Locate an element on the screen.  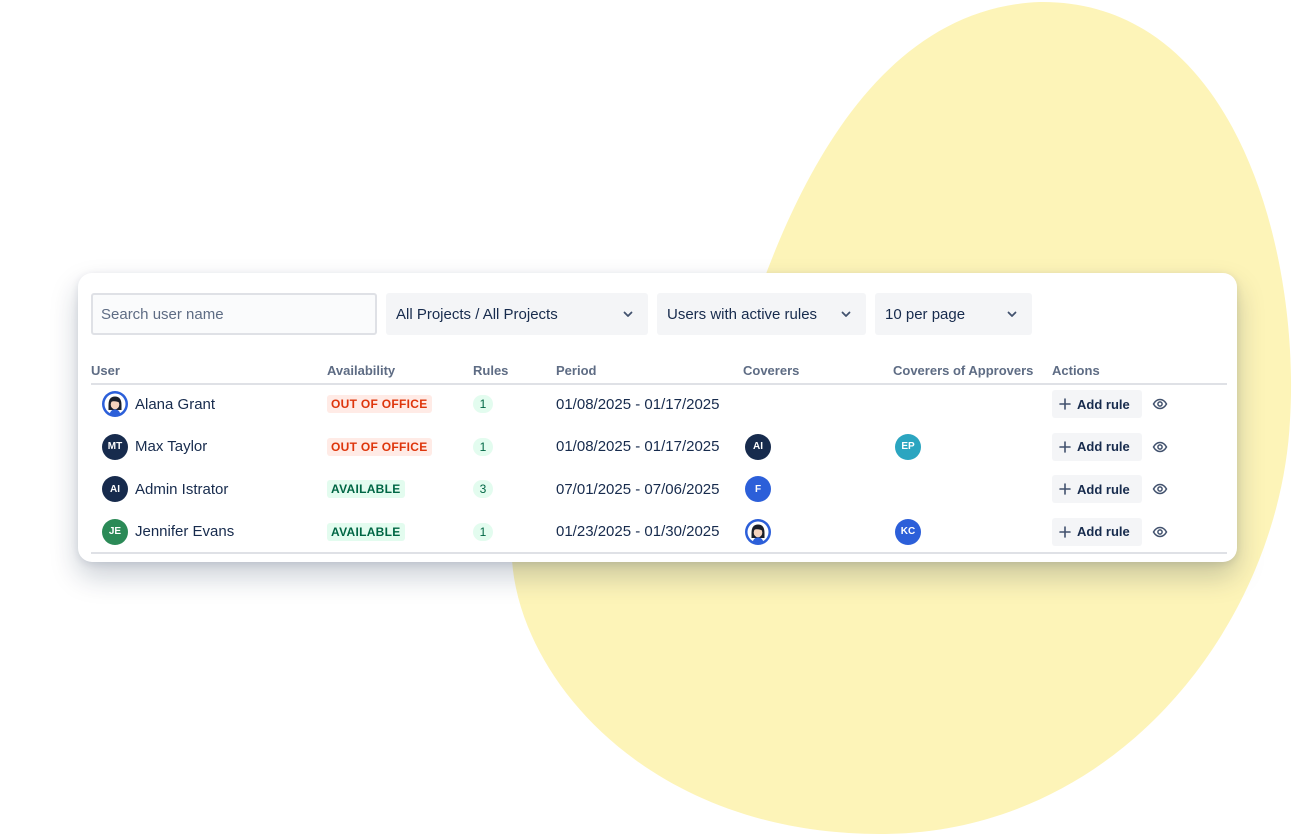
period-text: 01/23/2025 - 01/30/2025 is located at coordinates (638, 532).